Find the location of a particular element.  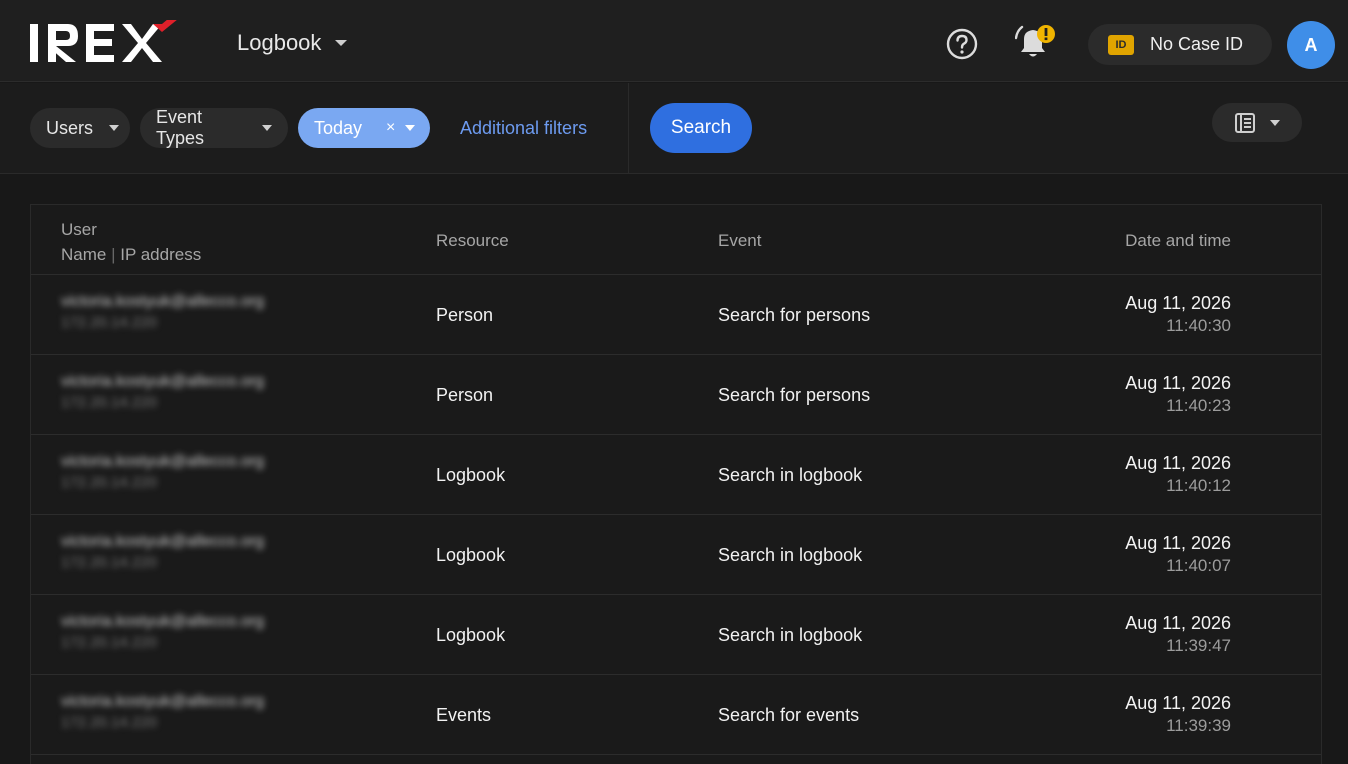

datetime-cell: Aug 11, 2026 11:40:12 is located at coordinates (1178, 474).